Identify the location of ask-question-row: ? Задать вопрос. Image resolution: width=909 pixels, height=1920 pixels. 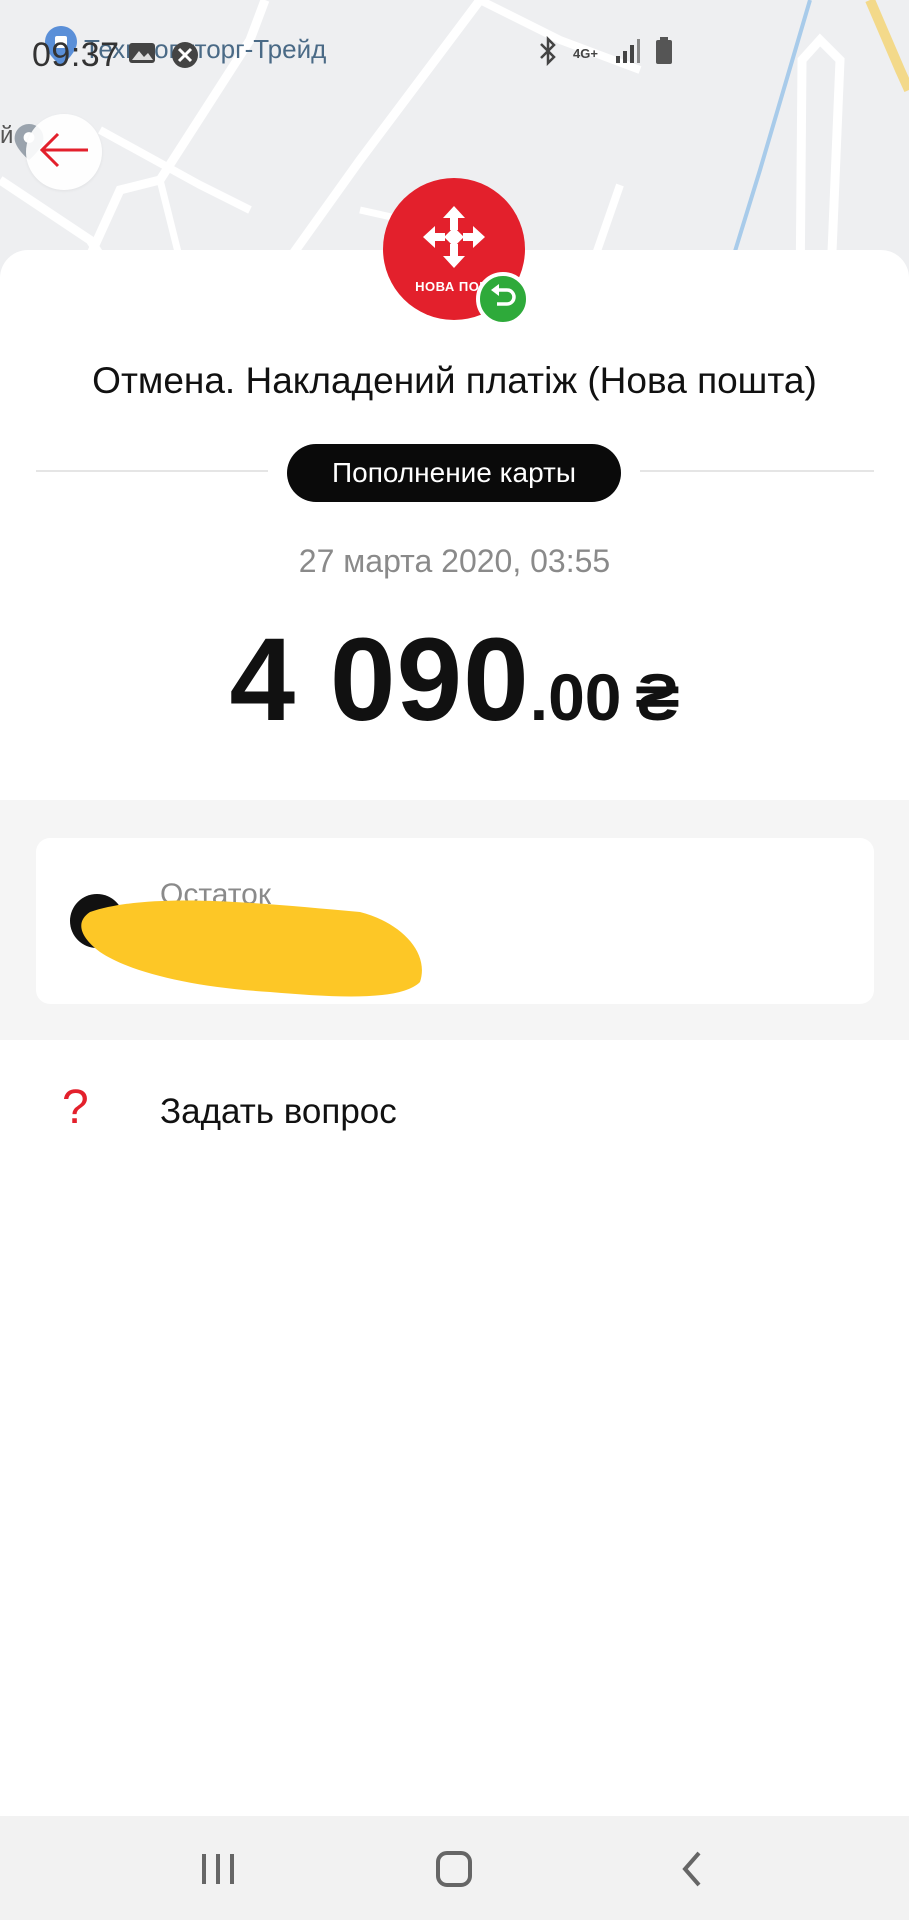
(454, 1113).